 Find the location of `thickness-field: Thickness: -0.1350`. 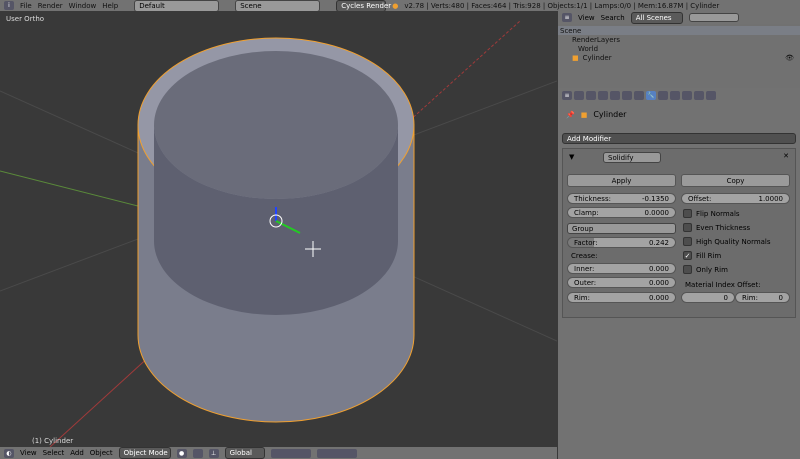

thickness-field: Thickness: -0.1350 is located at coordinates (621, 198).